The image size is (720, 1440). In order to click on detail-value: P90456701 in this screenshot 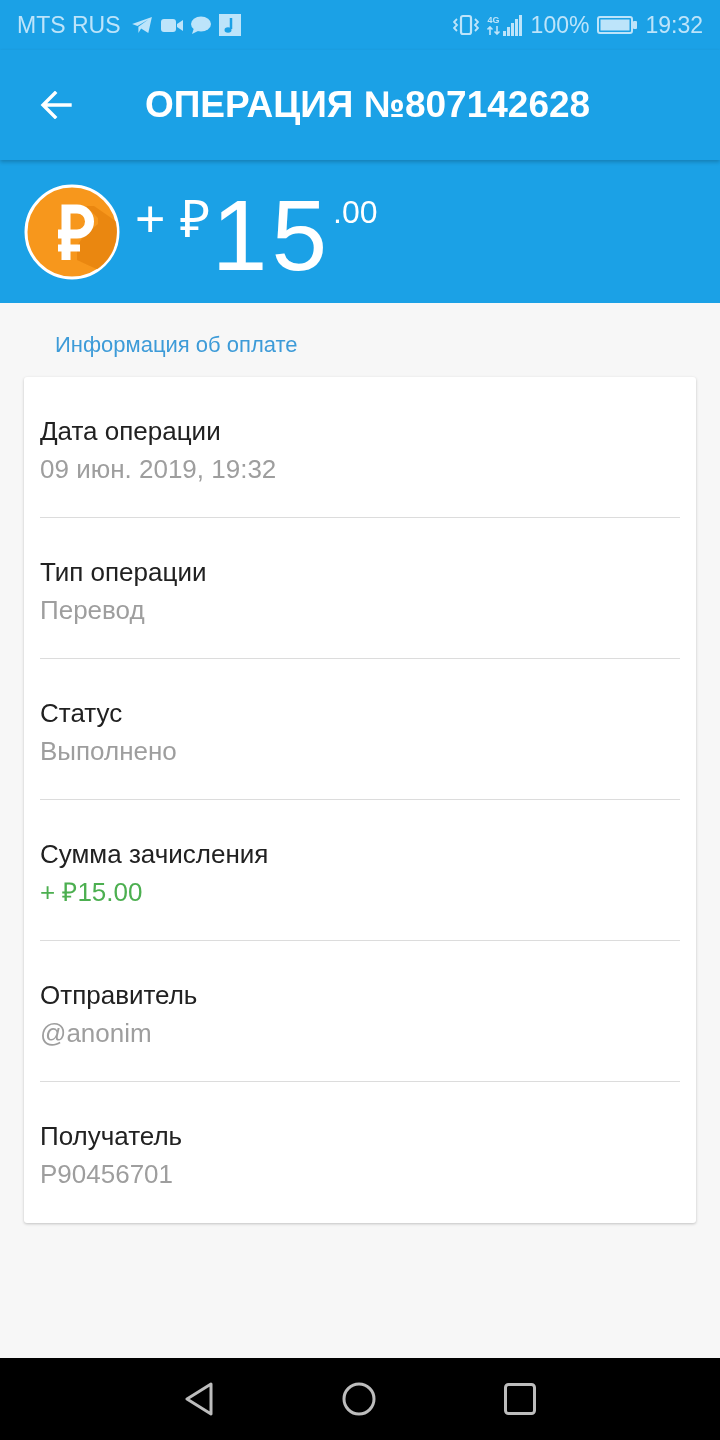, I will do `click(107, 1174)`.